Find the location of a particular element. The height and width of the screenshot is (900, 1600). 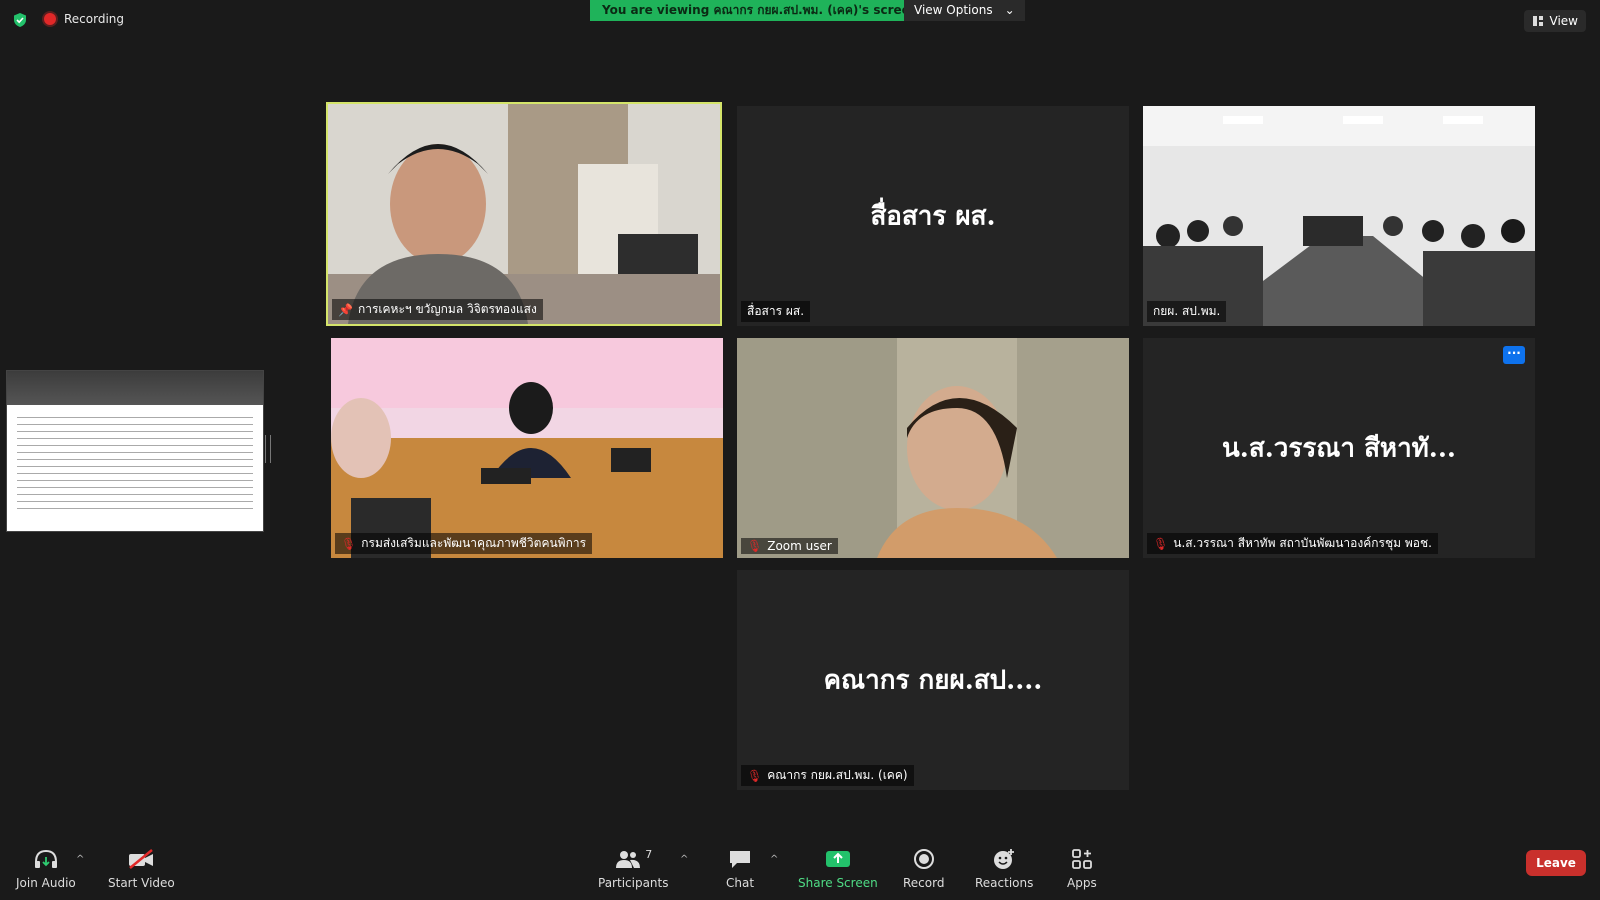

chat-icon is located at coordinates (740, 859).